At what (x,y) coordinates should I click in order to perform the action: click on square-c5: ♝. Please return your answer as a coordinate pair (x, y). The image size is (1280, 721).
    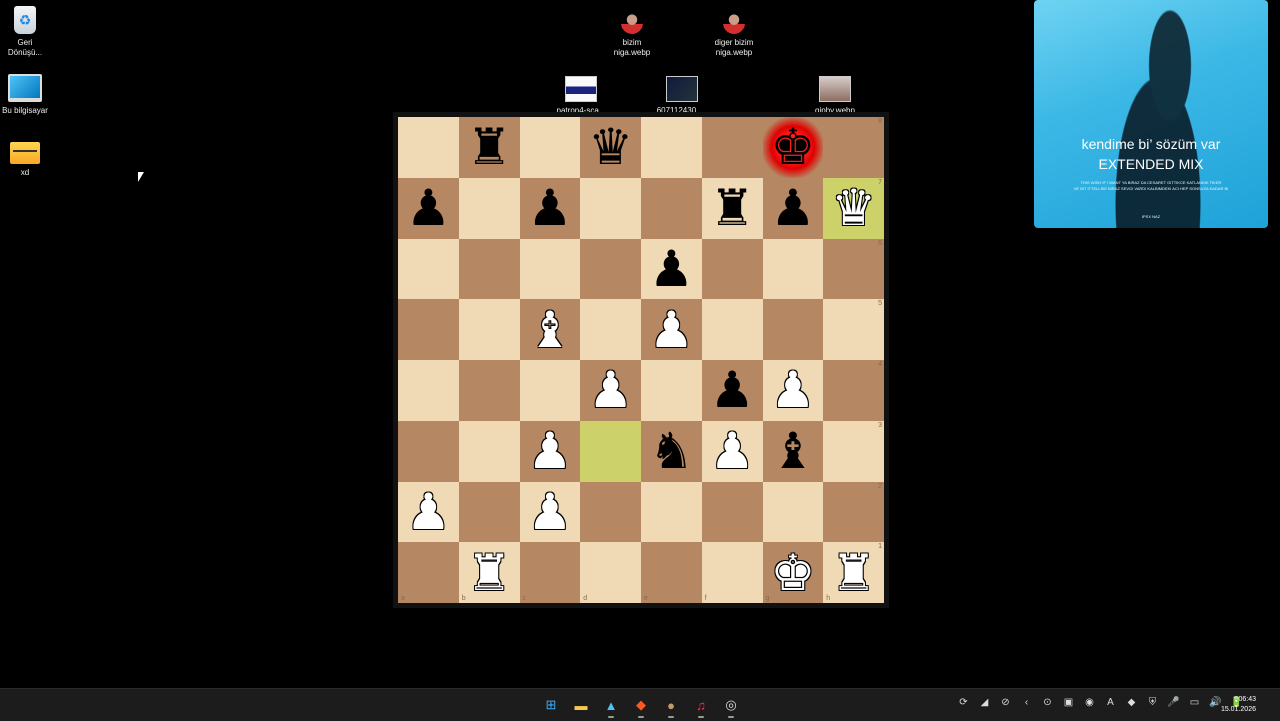
    Looking at the image, I should click on (550, 329).